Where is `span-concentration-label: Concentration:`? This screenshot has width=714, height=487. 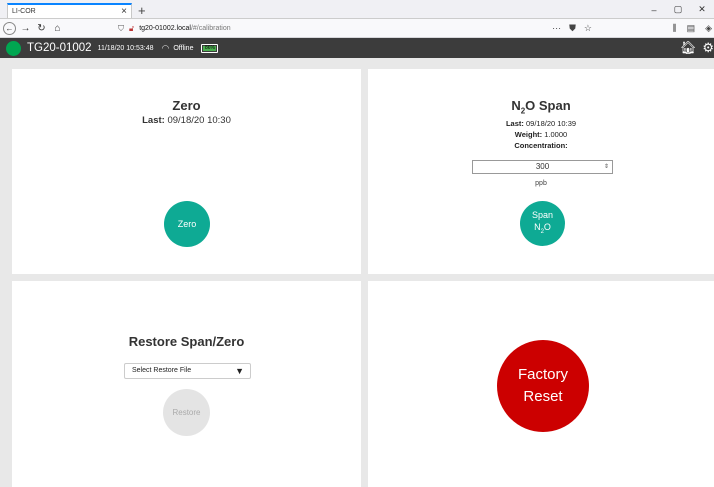
span-concentration-label: Concentration: is located at coordinates (541, 145).